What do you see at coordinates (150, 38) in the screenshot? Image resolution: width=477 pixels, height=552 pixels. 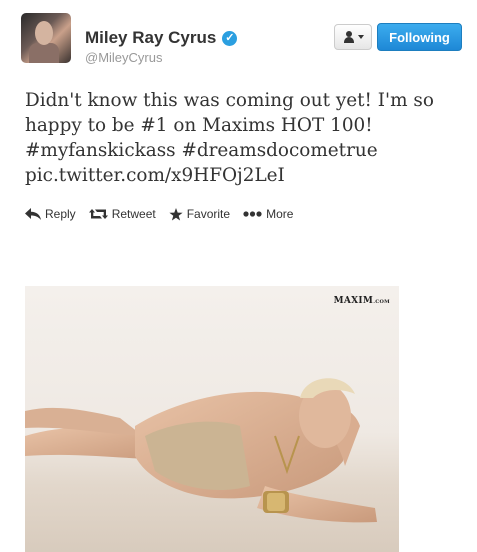 I see `display-name: Miley Ray Cyrus` at bounding box center [150, 38].